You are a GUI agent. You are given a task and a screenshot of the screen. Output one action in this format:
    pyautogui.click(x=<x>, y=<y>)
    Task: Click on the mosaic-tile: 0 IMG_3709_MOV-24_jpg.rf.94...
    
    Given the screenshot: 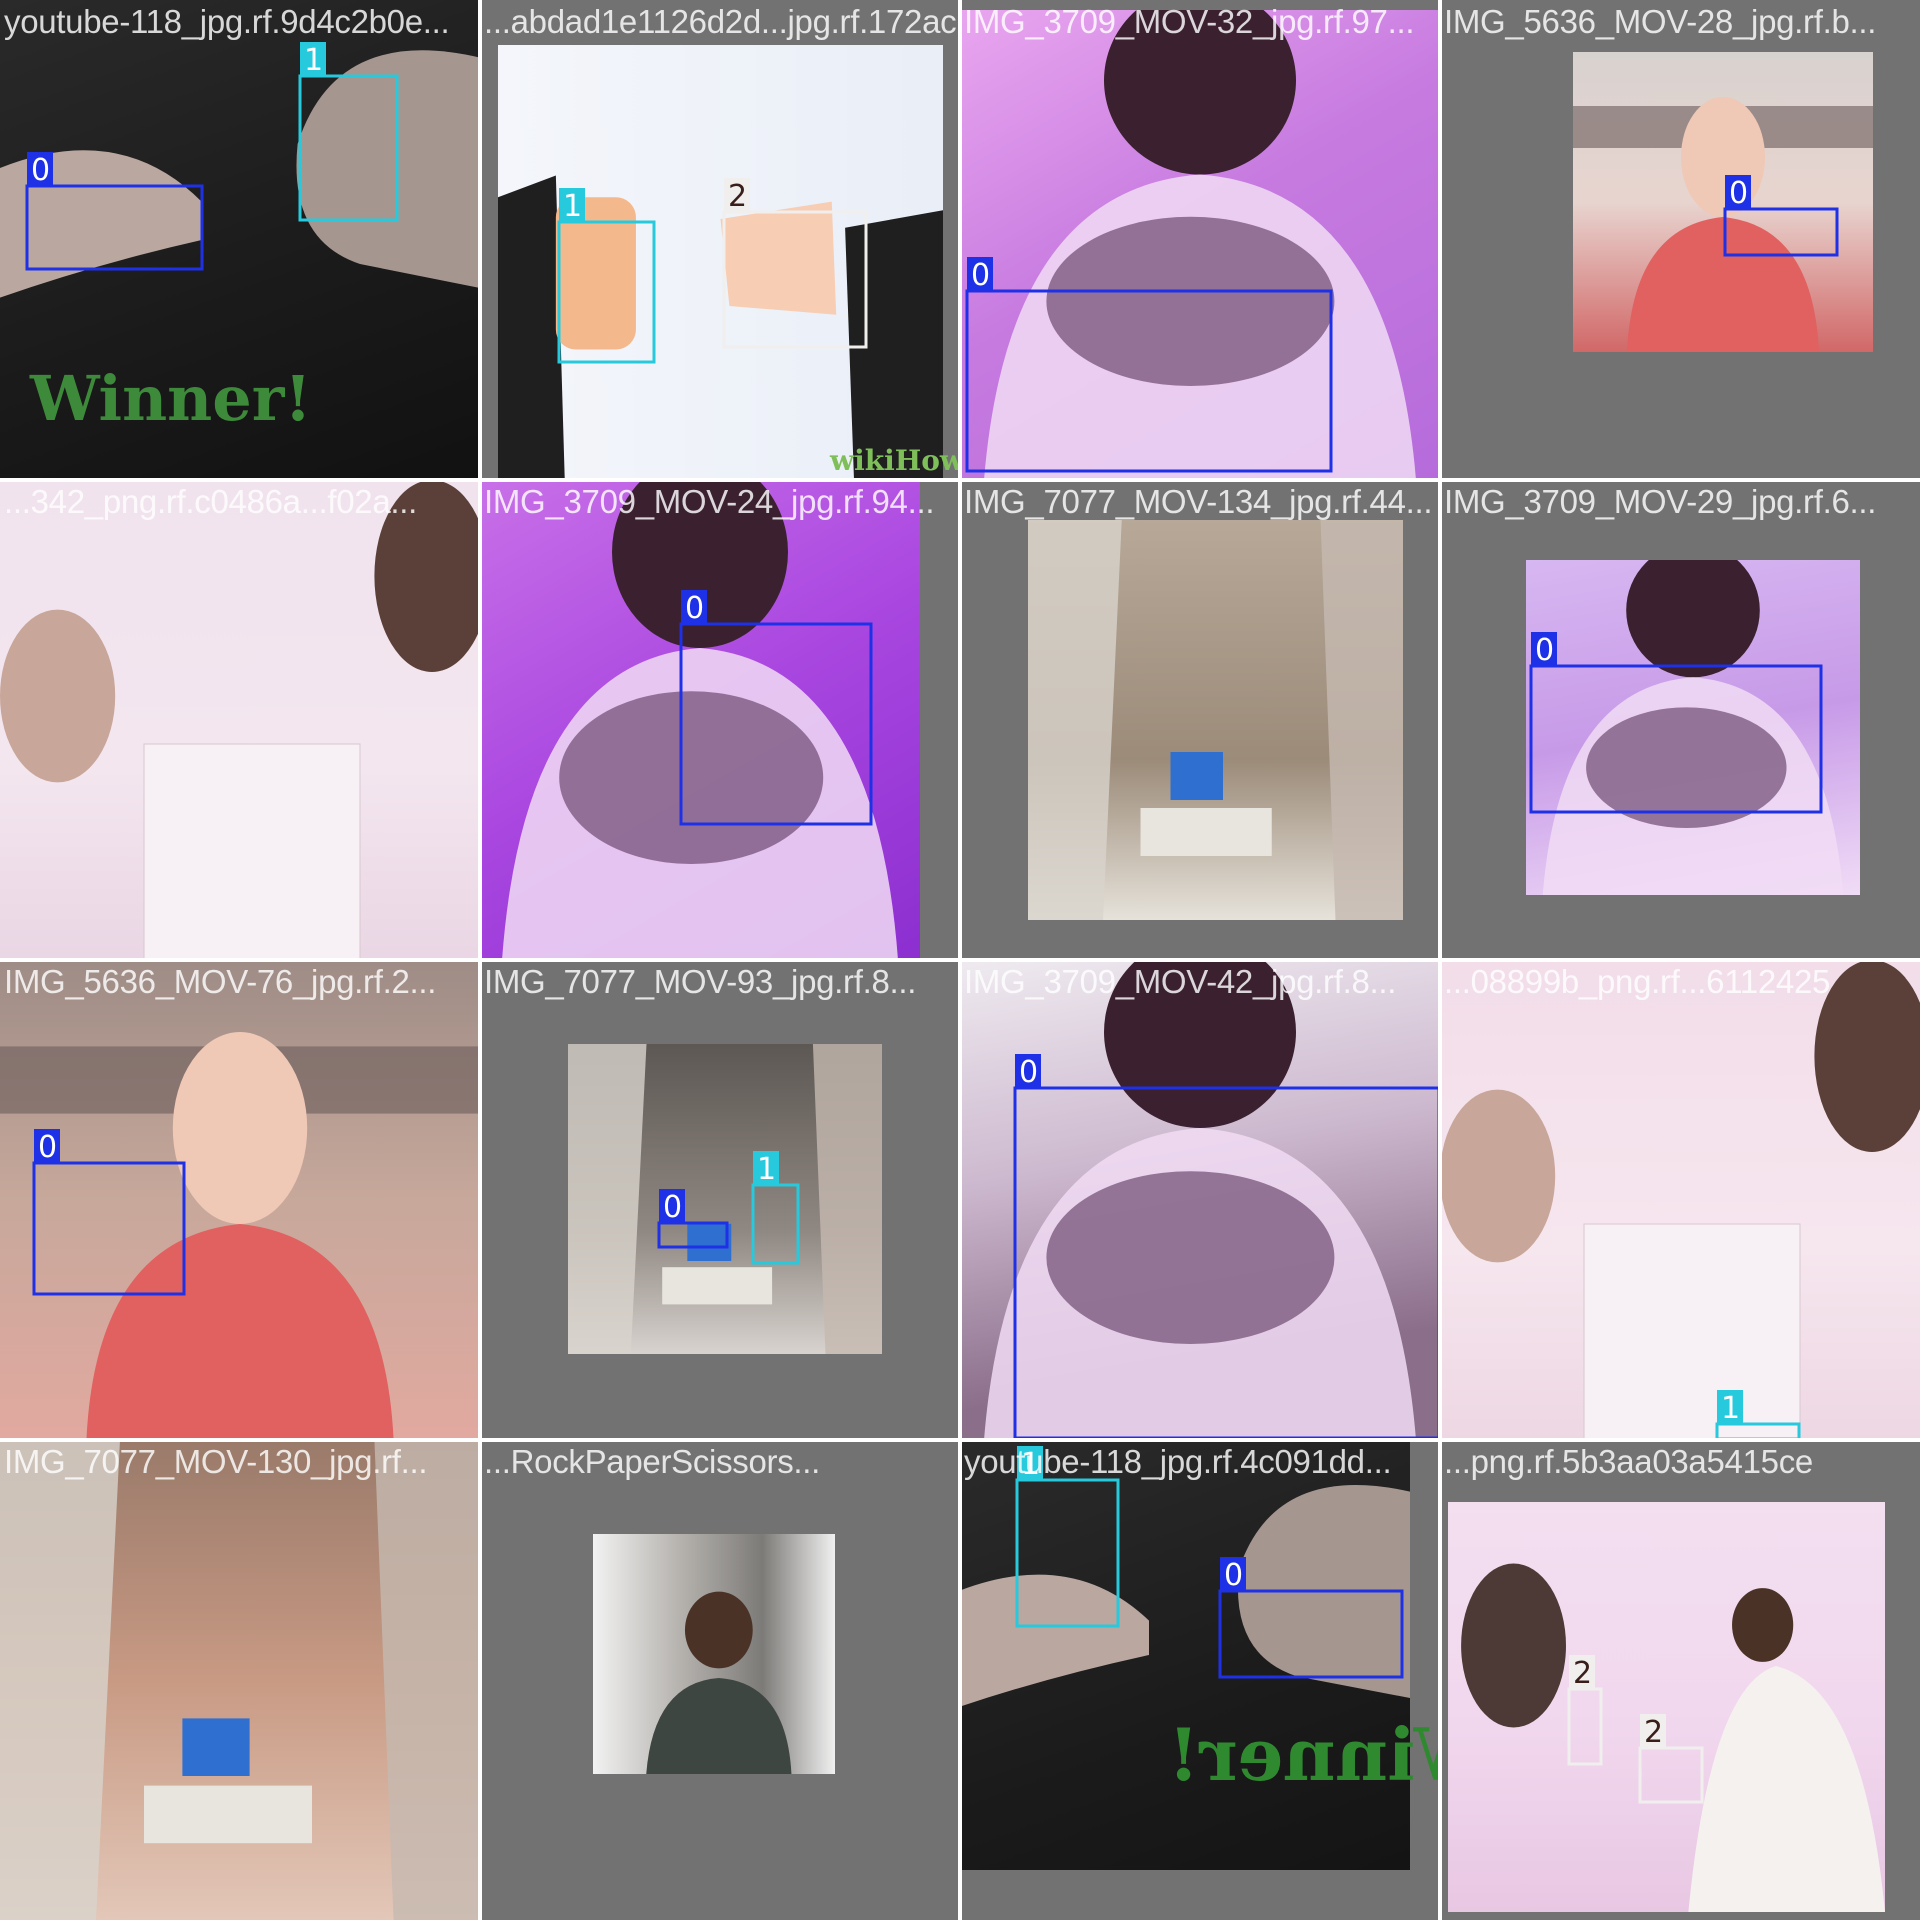 What is the action you would take?
    pyautogui.click(x=720, y=720)
    